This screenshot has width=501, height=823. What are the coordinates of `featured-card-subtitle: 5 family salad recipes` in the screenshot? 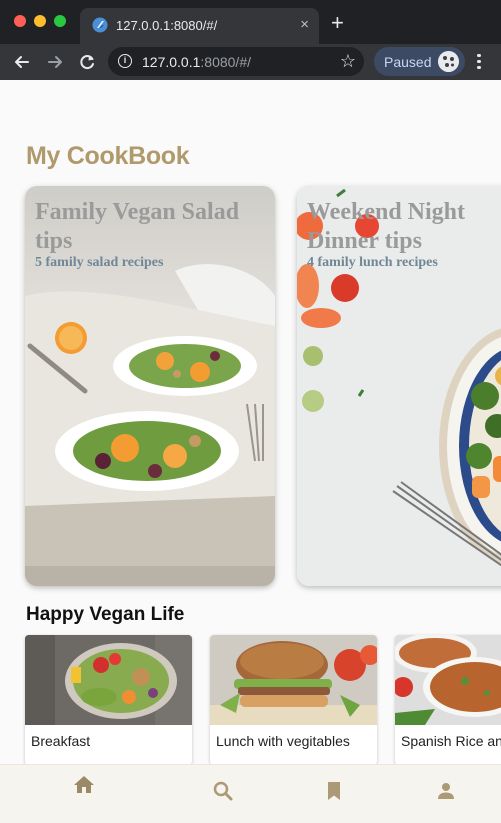 It's located at (99, 262).